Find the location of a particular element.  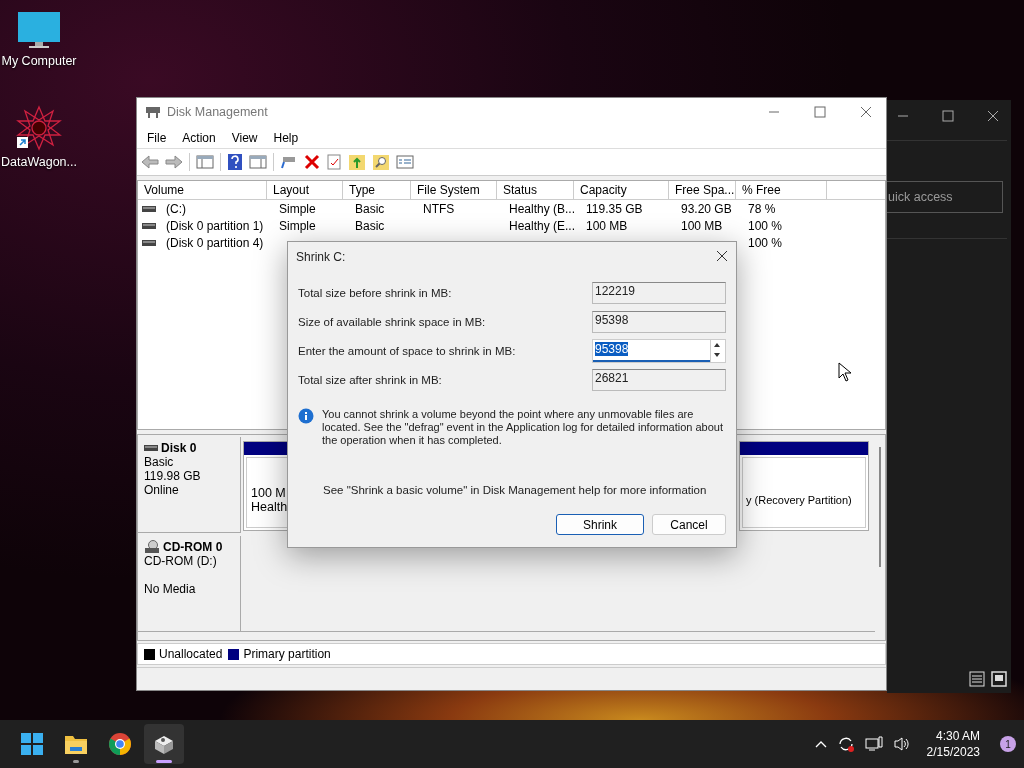

column-header: Type is located at coordinates (377, 190).